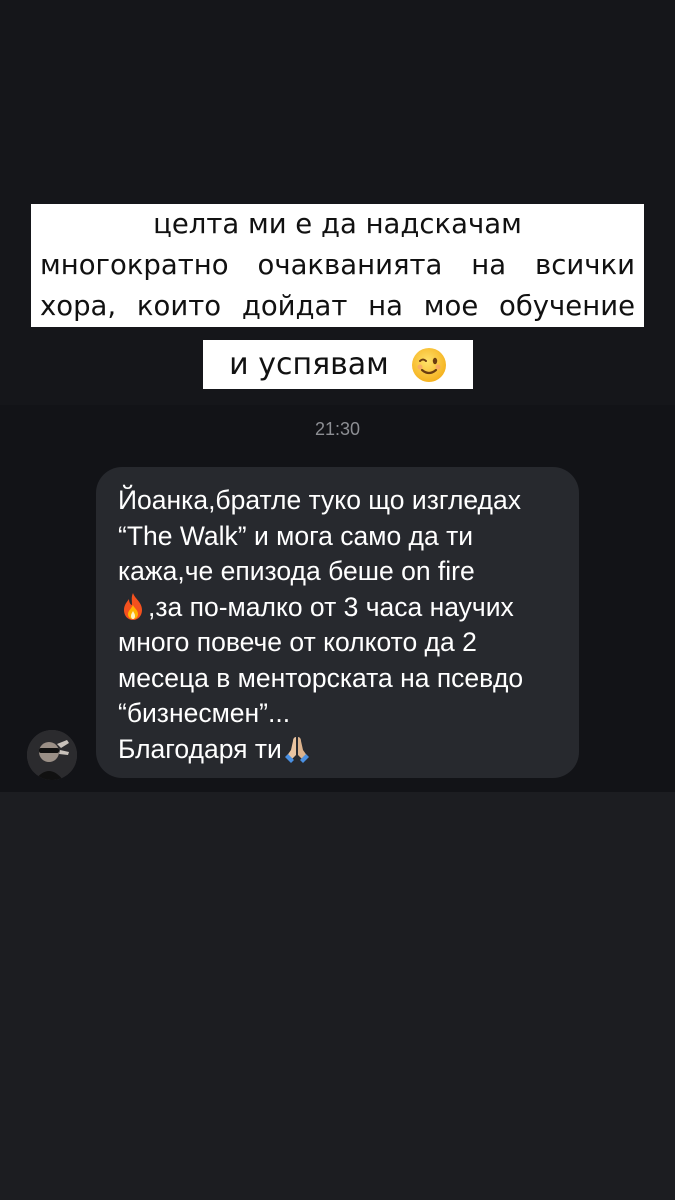 Image resolution: width=675 pixels, height=1200 pixels. Describe the element at coordinates (309, 364) in the screenshot. I see `caption-line-4: и успявам` at that location.